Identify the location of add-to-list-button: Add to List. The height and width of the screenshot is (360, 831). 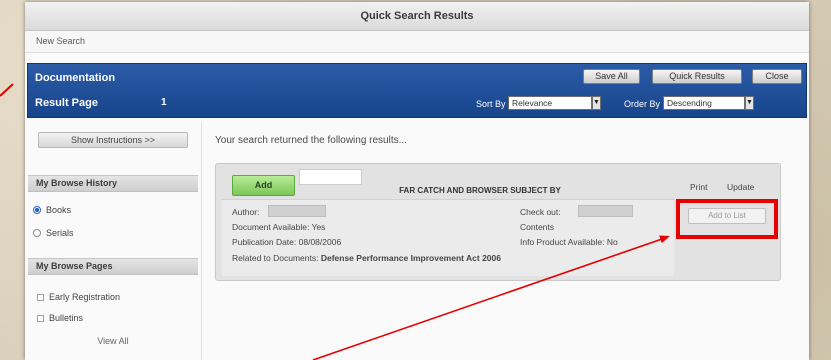
(727, 216).